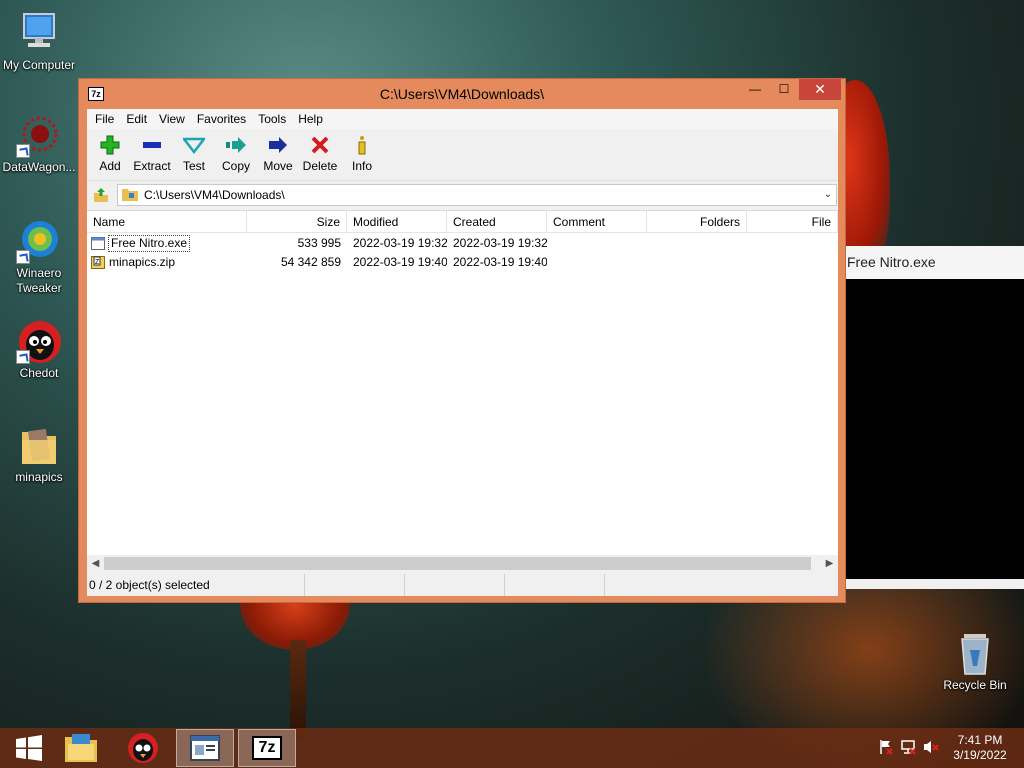  I want to click on desktop-icon-label: Recycle Bin, so click(975, 685).